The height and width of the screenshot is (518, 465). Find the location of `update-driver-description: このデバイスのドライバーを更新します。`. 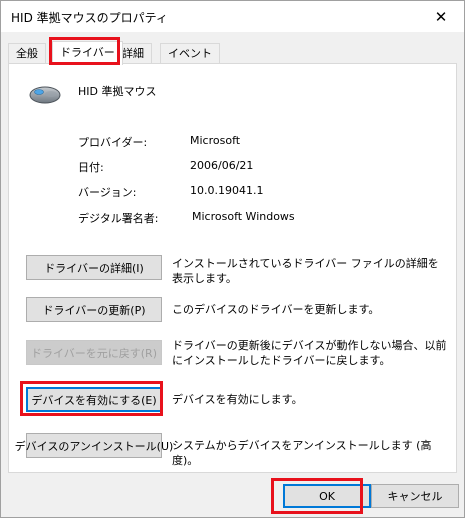

update-driver-description: このデバイスのドライバーを更新します。 is located at coordinates (276, 309).